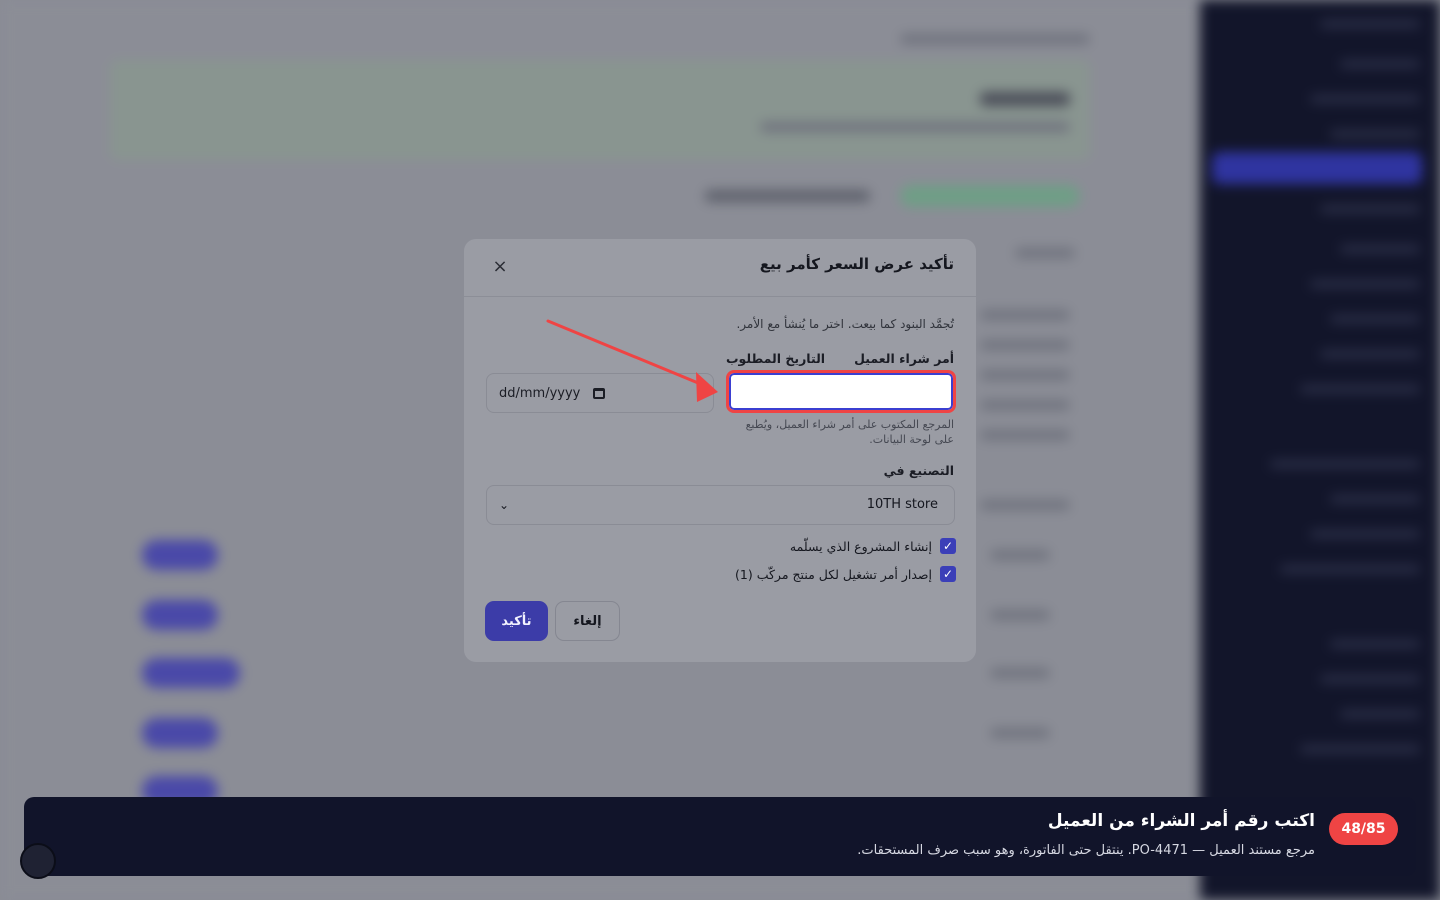 The width and height of the screenshot is (1440, 900). I want to click on checkbox-create-project-label: إنشاء المشروع الذي يسلّمه, so click(860, 546).